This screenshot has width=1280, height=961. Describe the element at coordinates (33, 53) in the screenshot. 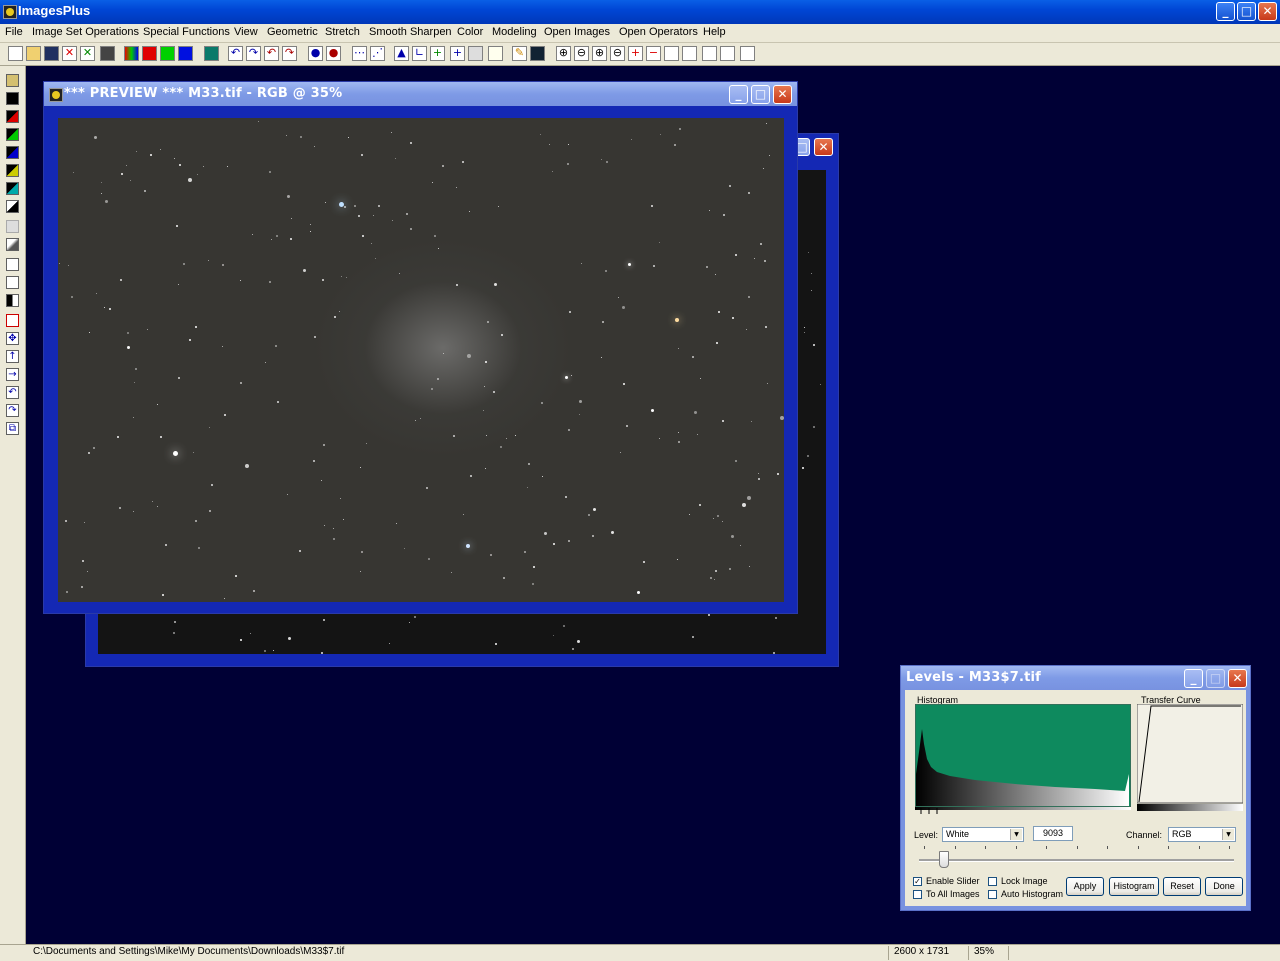

I see `open-icon` at that location.